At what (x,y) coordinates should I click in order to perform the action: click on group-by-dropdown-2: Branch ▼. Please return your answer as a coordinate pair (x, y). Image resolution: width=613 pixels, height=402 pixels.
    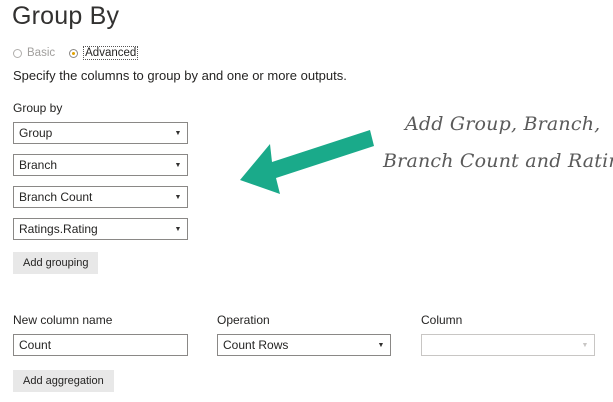
    Looking at the image, I should click on (100, 165).